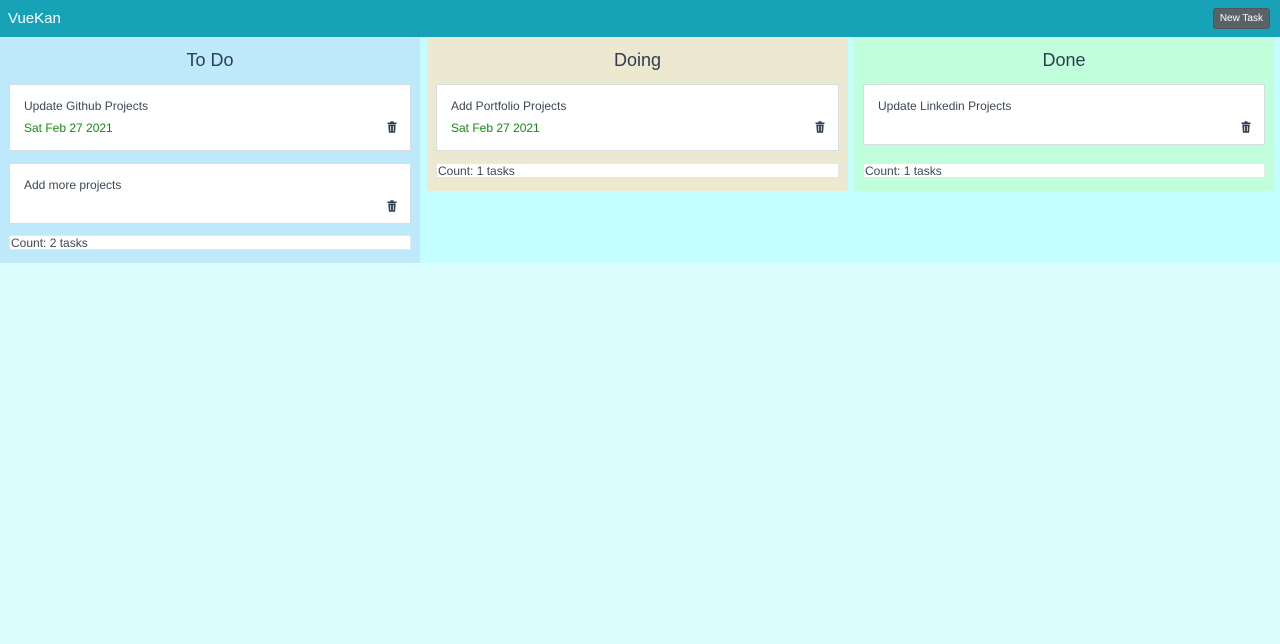  What do you see at coordinates (210, 193) in the screenshot?
I see `task-card: Add more projects` at bounding box center [210, 193].